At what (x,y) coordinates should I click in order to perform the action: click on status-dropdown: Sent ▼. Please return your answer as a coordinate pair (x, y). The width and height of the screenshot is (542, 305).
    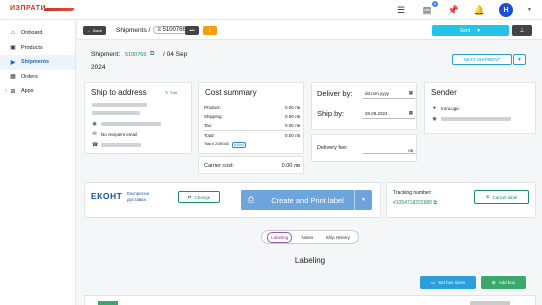
    Looking at the image, I should click on (470, 30).